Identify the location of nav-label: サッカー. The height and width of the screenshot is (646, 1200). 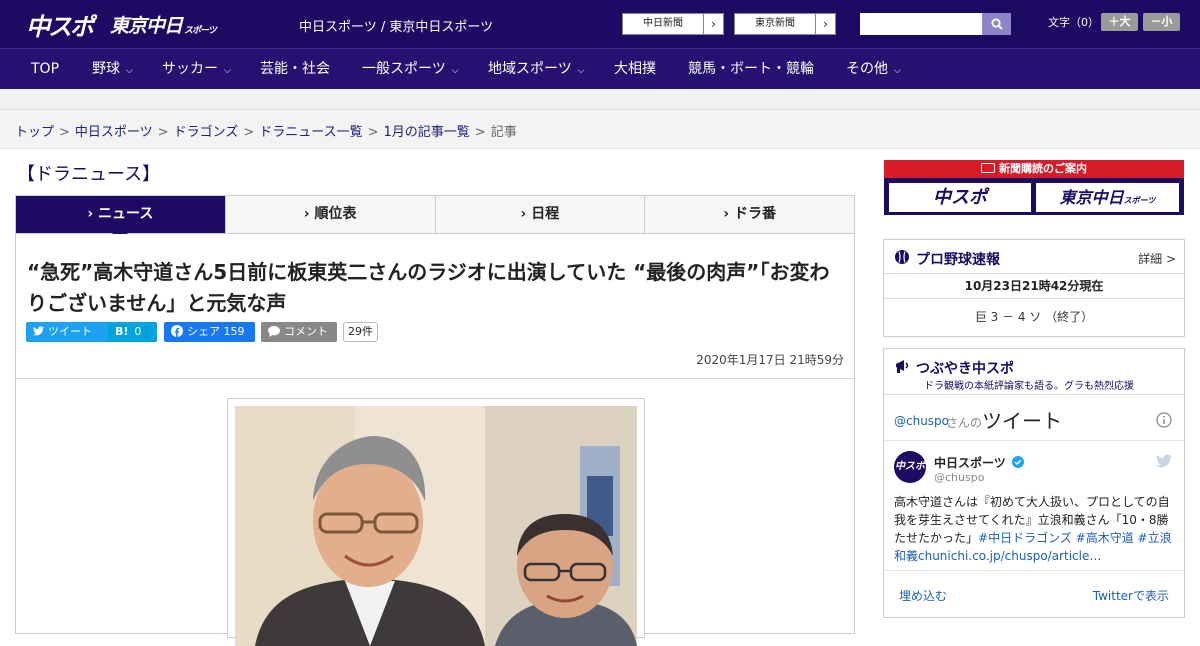
(190, 69).